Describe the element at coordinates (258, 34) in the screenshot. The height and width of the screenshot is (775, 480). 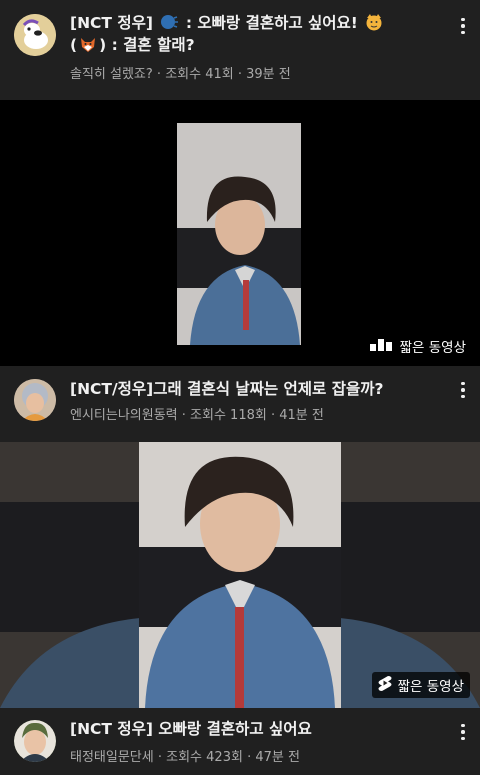
I see `video-title: [NCT 정우] : 오빠랑 결혼하고 싶어요! ( ) : 결혼 할래?` at that location.